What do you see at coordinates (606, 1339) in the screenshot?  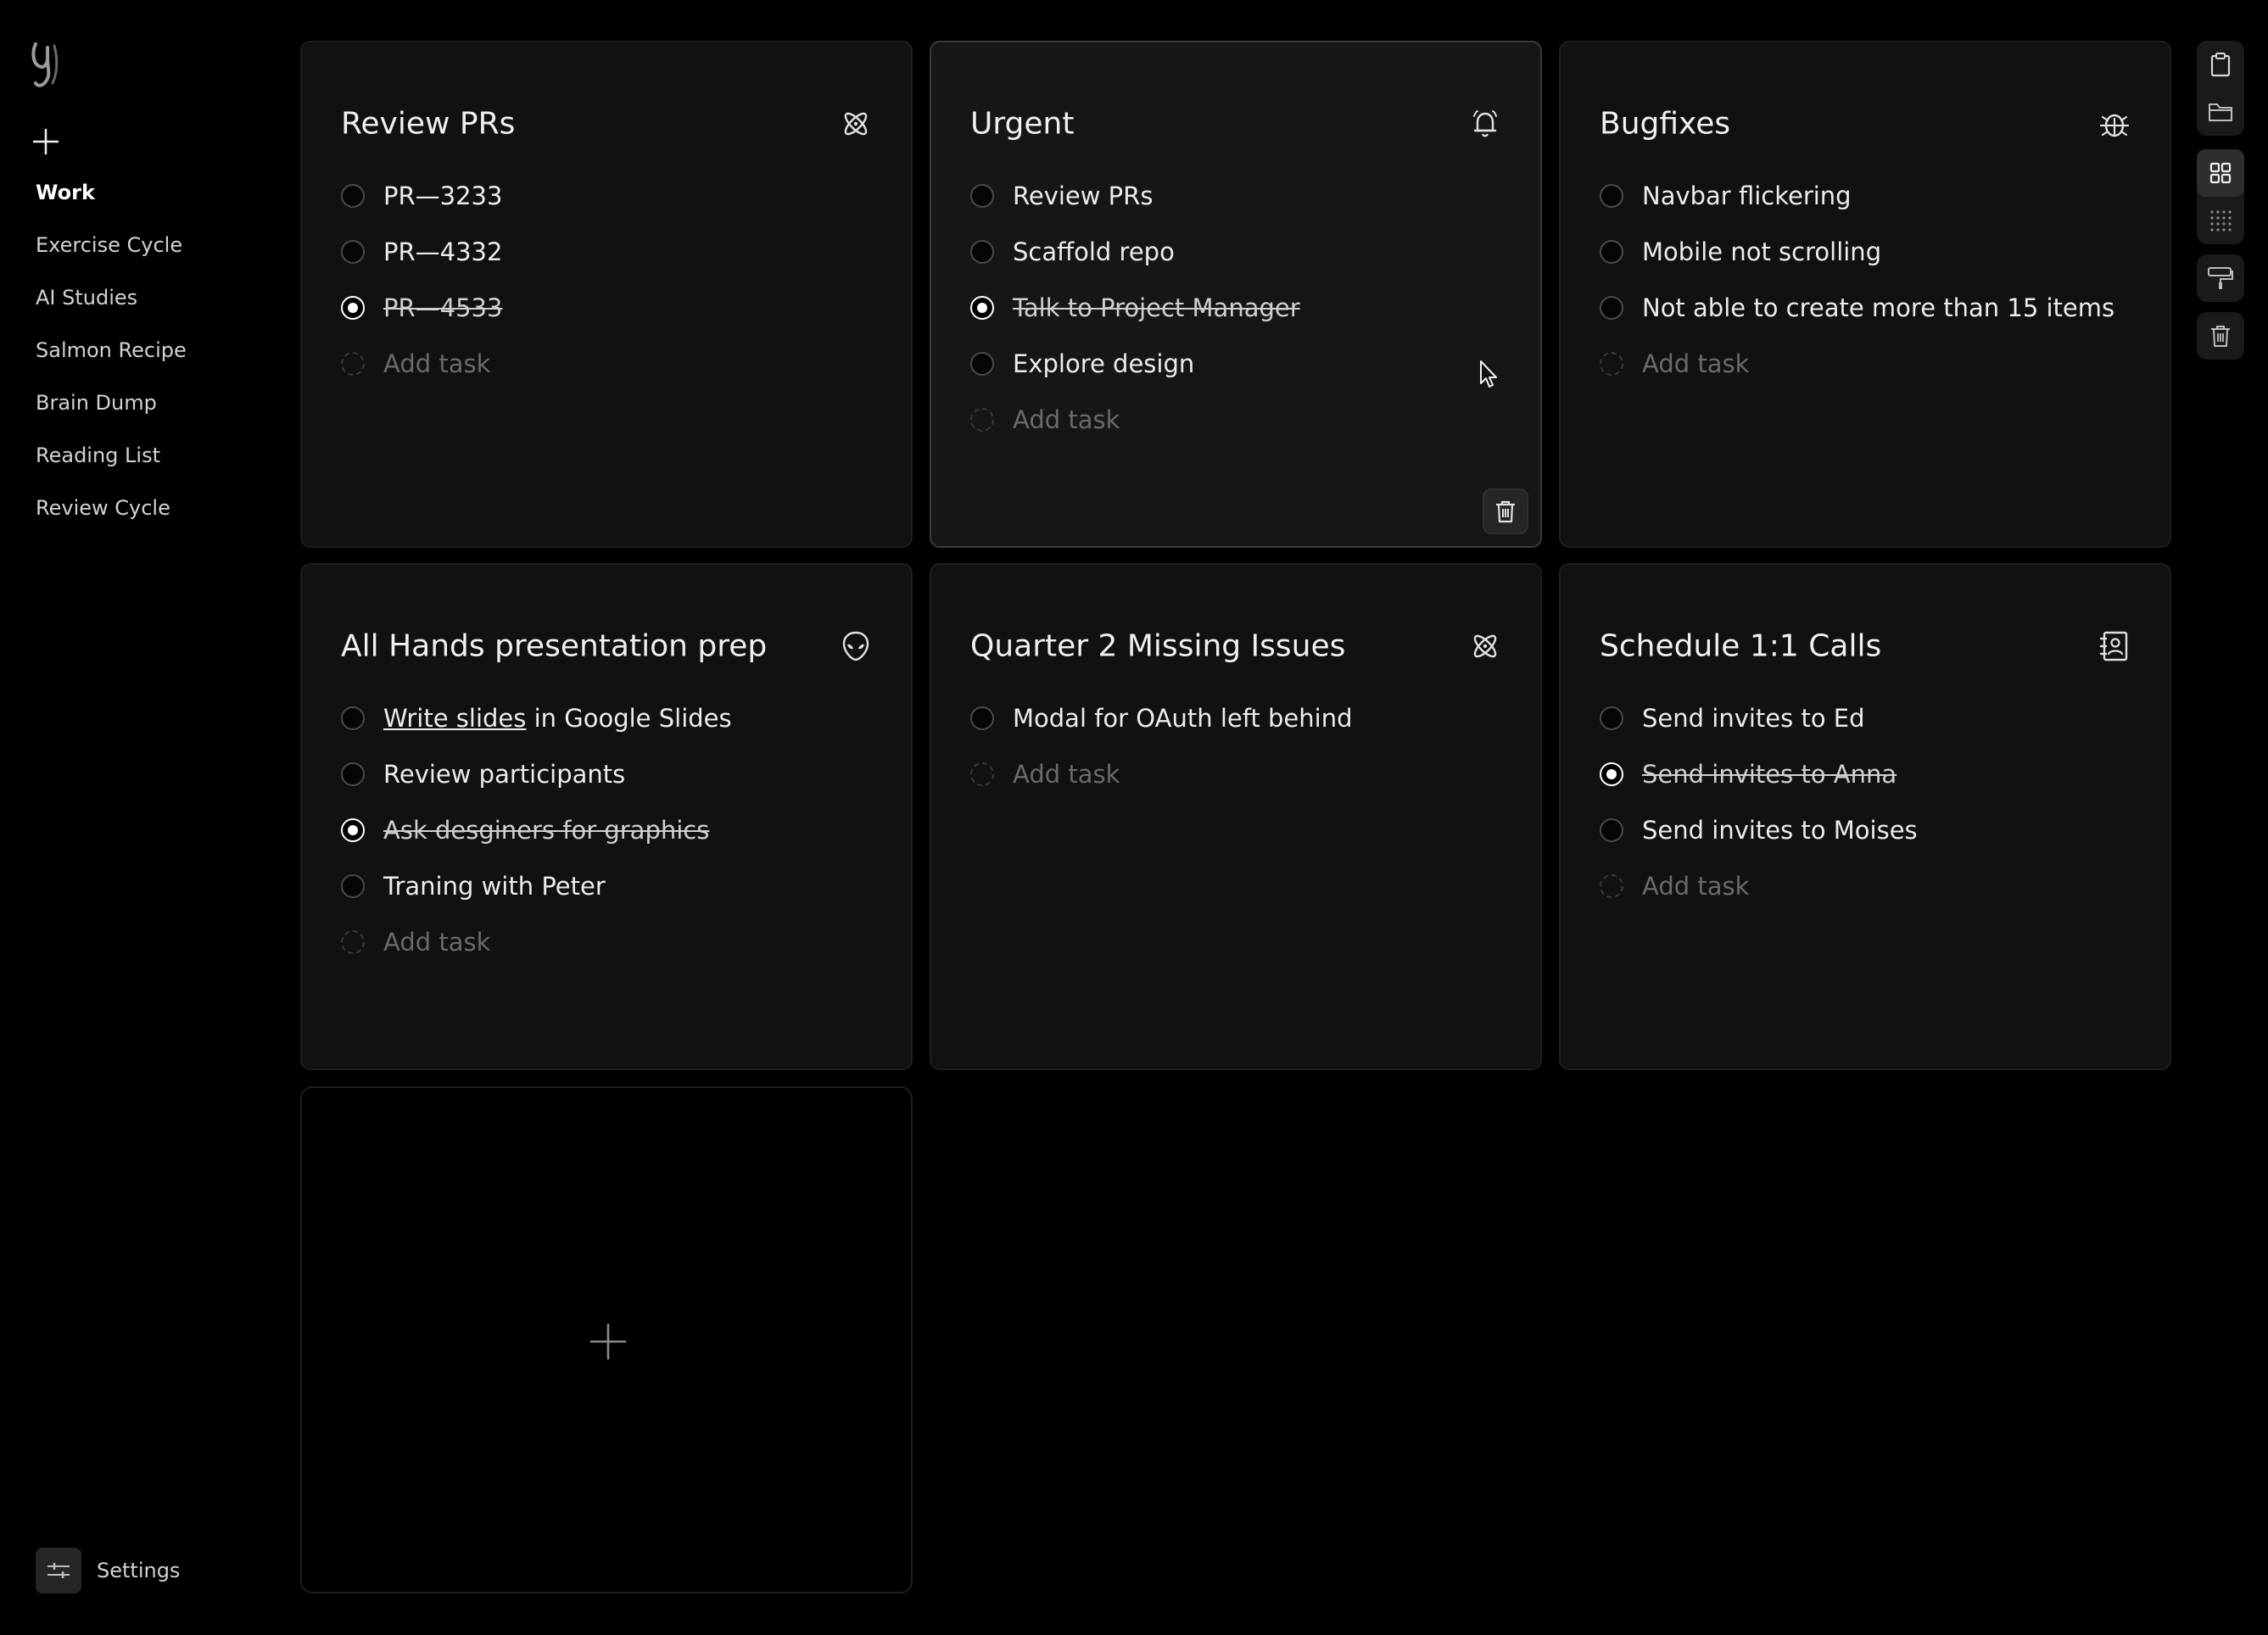 I see `add-card-button` at bounding box center [606, 1339].